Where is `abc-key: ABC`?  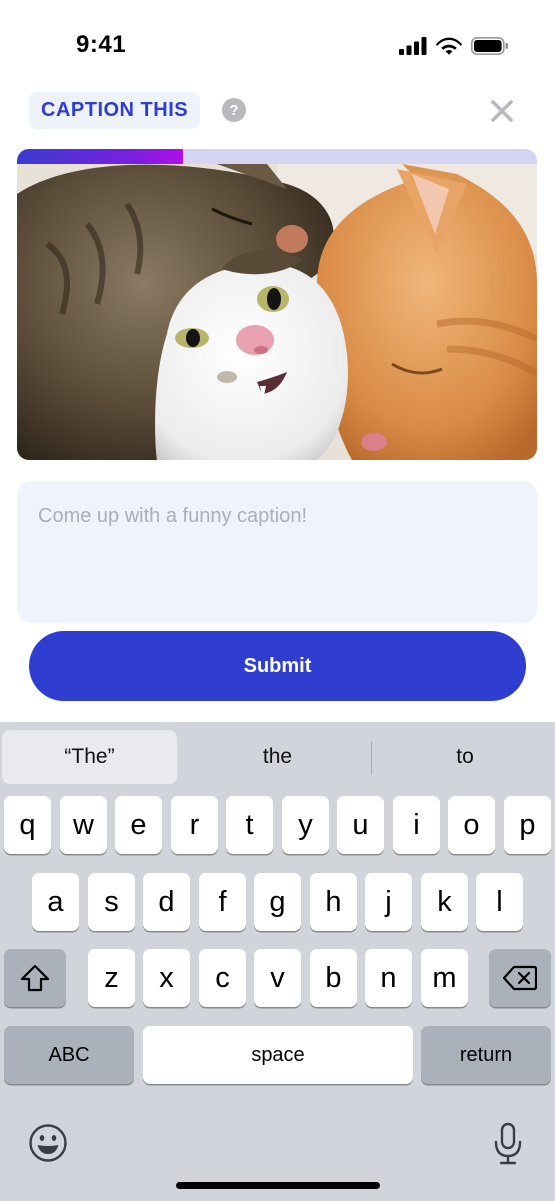
abc-key: ABC is located at coordinates (69, 1055).